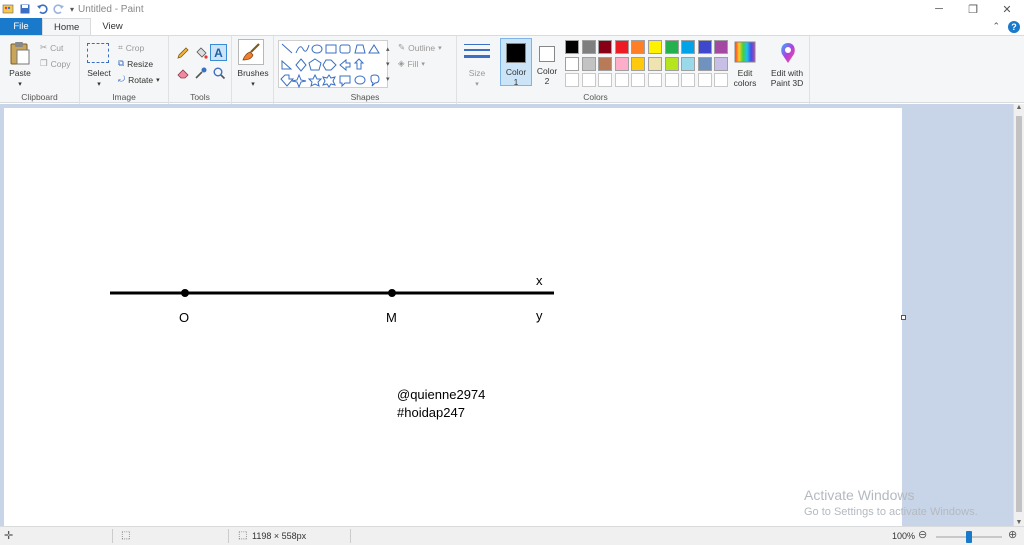 Image resolution: width=1024 pixels, height=545 pixels. Describe the element at coordinates (1014, 26) in the screenshot. I see `help-icon: ?` at that location.